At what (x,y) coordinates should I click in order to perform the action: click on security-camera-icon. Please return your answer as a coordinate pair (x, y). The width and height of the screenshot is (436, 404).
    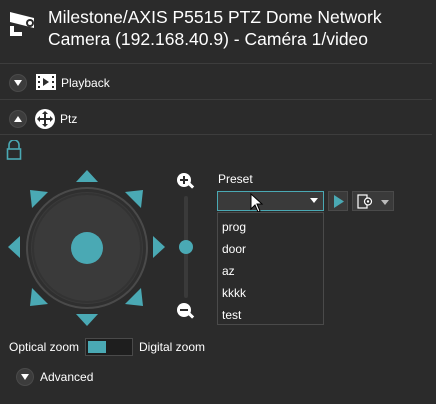
    Looking at the image, I should click on (22, 24).